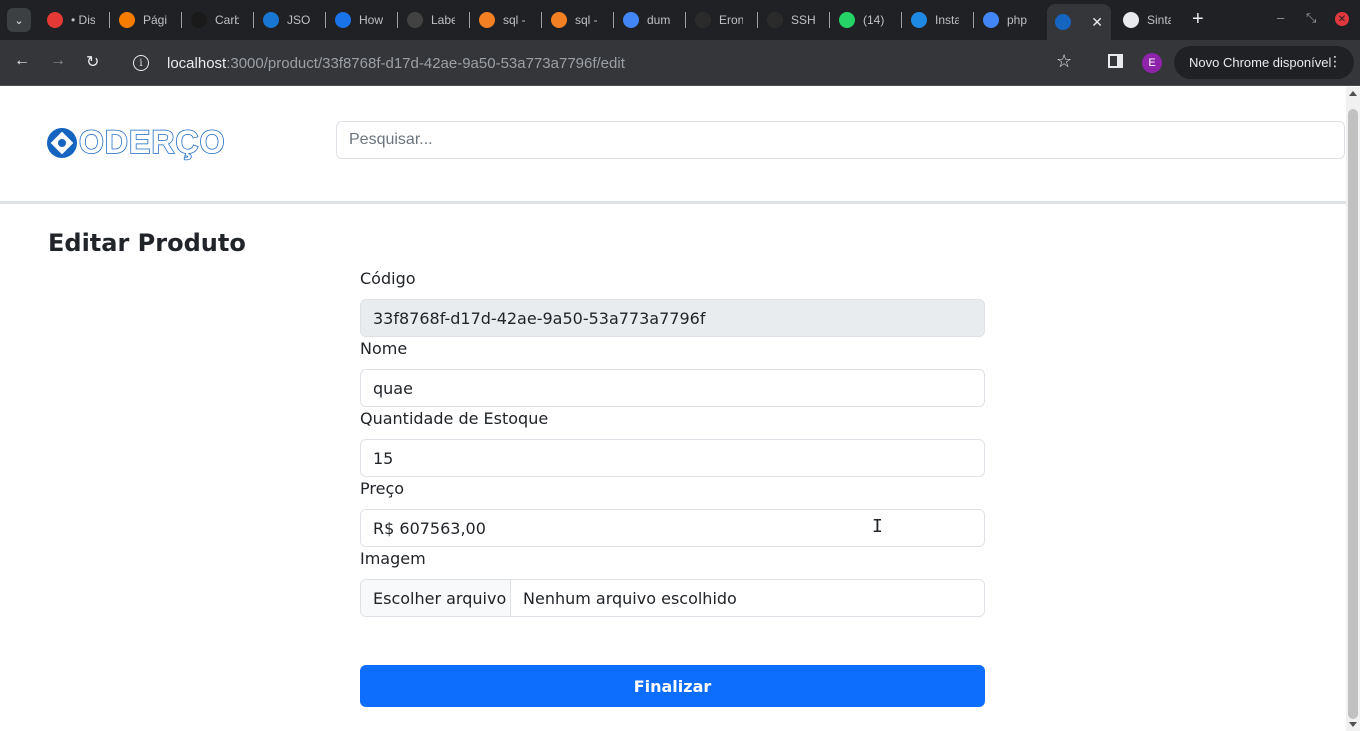  What do you see at coordinates (136, 142) in the screenshot?
I see `brand-logo: ODERÇO` at bounding box center [136, 142].